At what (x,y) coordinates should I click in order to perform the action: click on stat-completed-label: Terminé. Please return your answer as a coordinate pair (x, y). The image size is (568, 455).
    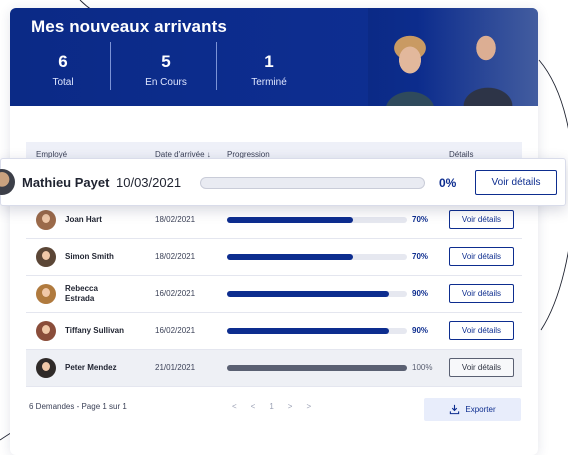
    Looking at the image, I should click on (269, 82).